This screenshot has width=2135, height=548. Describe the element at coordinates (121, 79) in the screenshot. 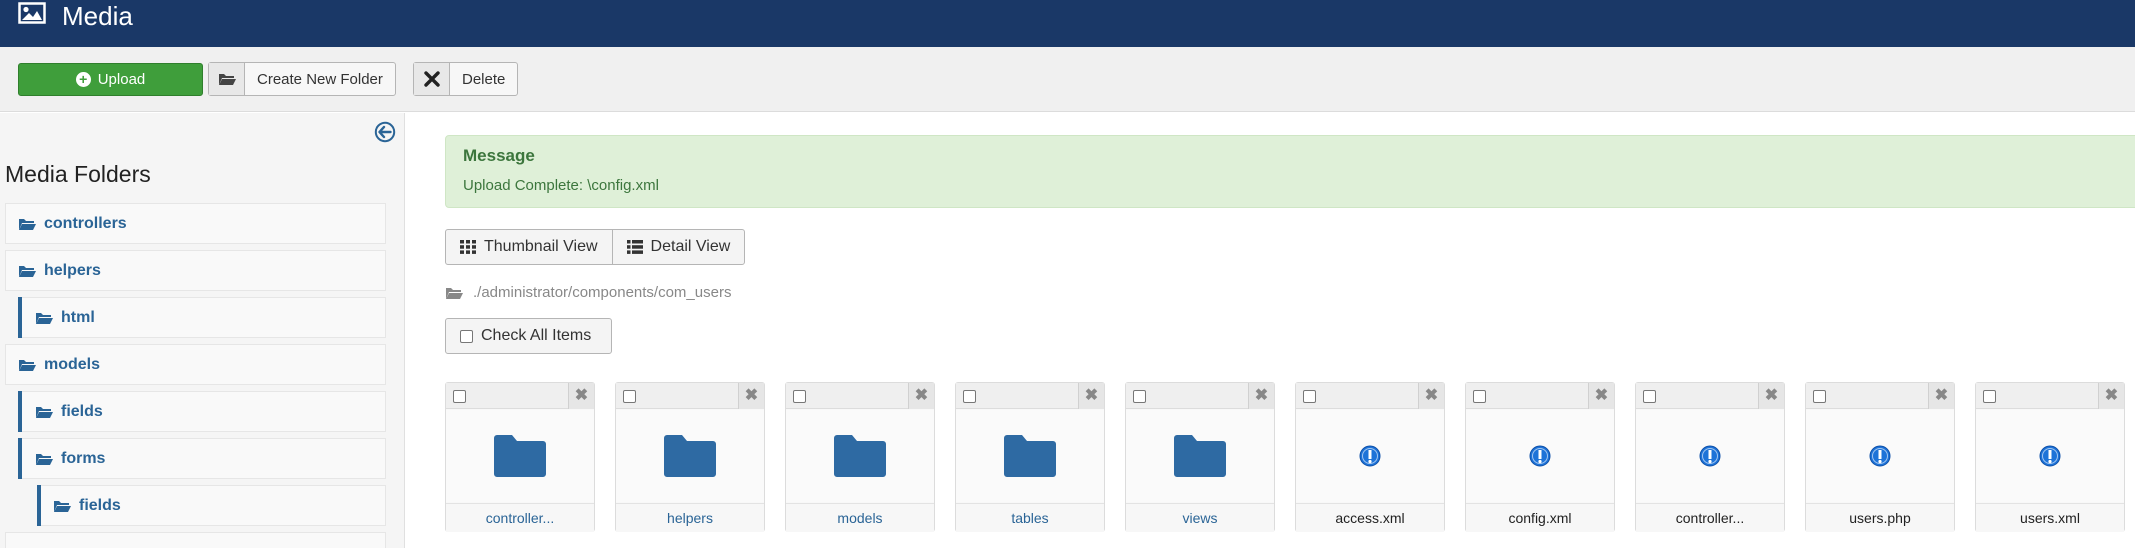

I see `upload-label: Upload` at that location.